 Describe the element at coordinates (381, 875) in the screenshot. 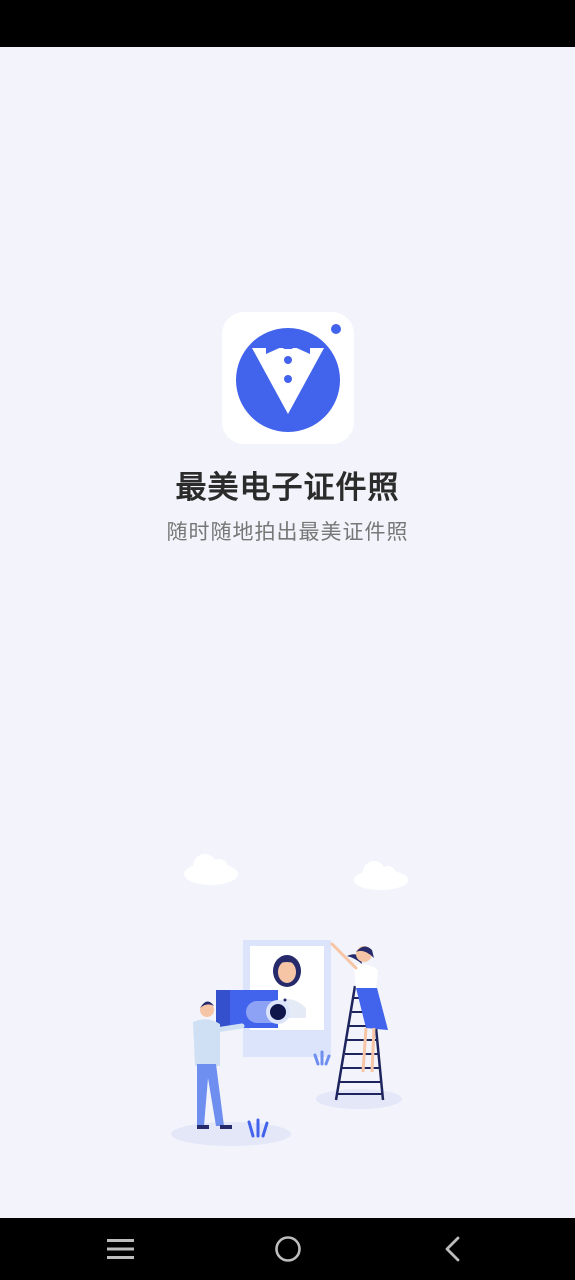

I see `cloud-right-icon` at that location.